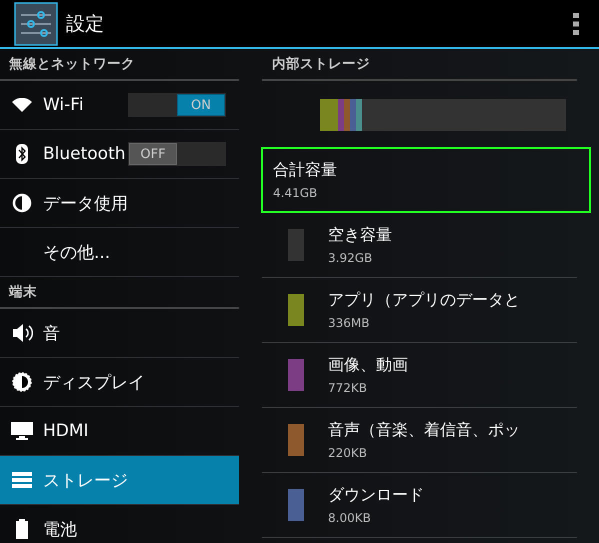 This screenshot has width=599, height=543. Describe the element at coordinates (424, 300) in the screenshot. I see `storage-title: アプリ（アプリのデータと` at that location.